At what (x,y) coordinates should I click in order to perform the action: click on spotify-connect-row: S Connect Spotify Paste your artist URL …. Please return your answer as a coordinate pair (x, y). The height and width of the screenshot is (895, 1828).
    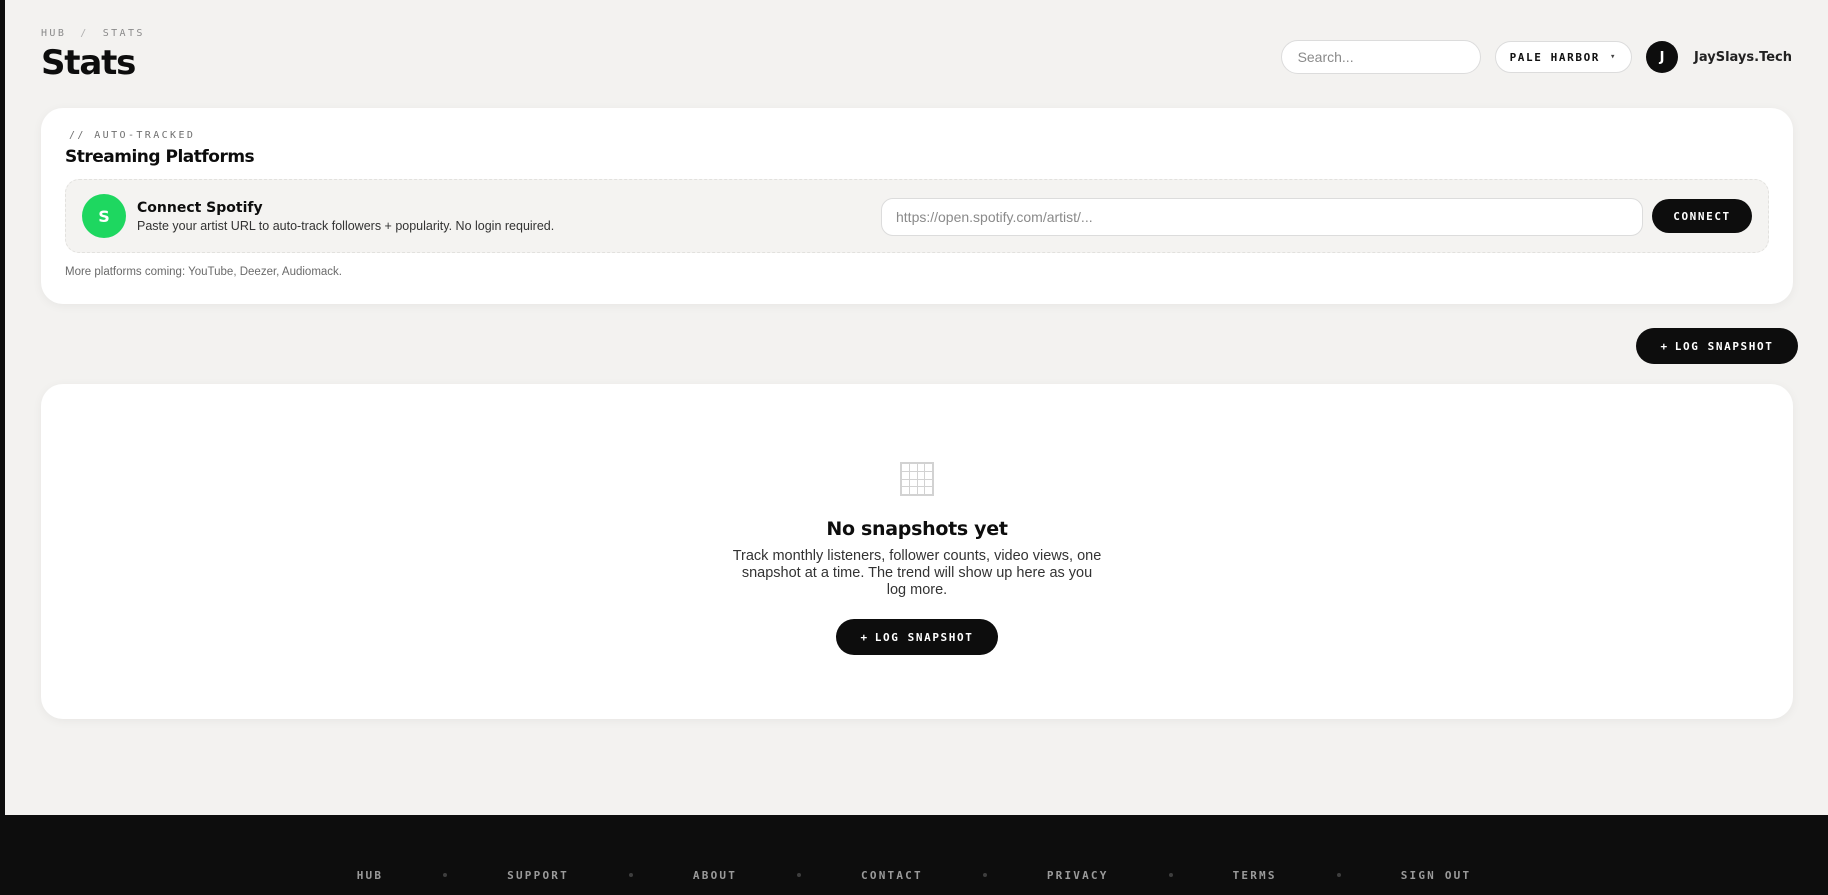
    Looking at the image, I should click on (917, 216).